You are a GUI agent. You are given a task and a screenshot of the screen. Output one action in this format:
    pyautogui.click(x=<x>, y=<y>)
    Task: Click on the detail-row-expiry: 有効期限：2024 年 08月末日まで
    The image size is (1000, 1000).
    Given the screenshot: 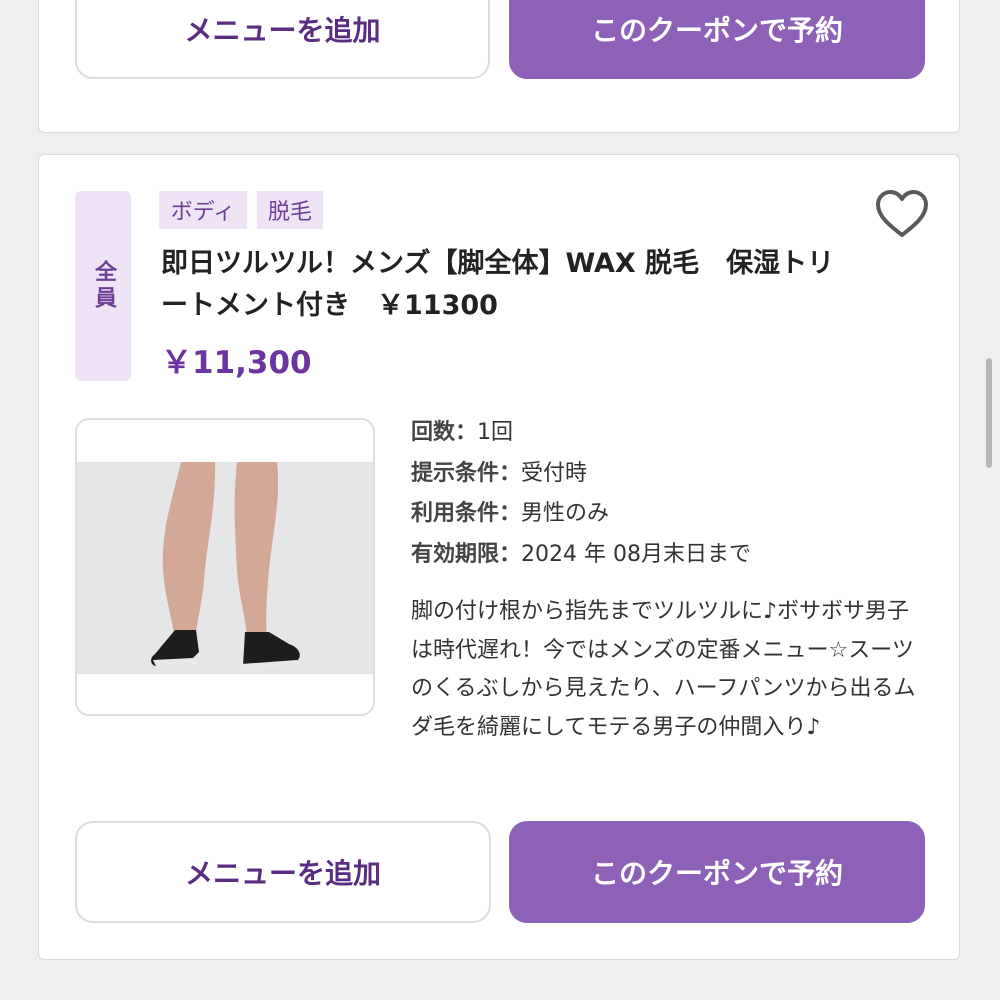 What is the action you would take?
    pyautogui.click(x=671, y=555)
    